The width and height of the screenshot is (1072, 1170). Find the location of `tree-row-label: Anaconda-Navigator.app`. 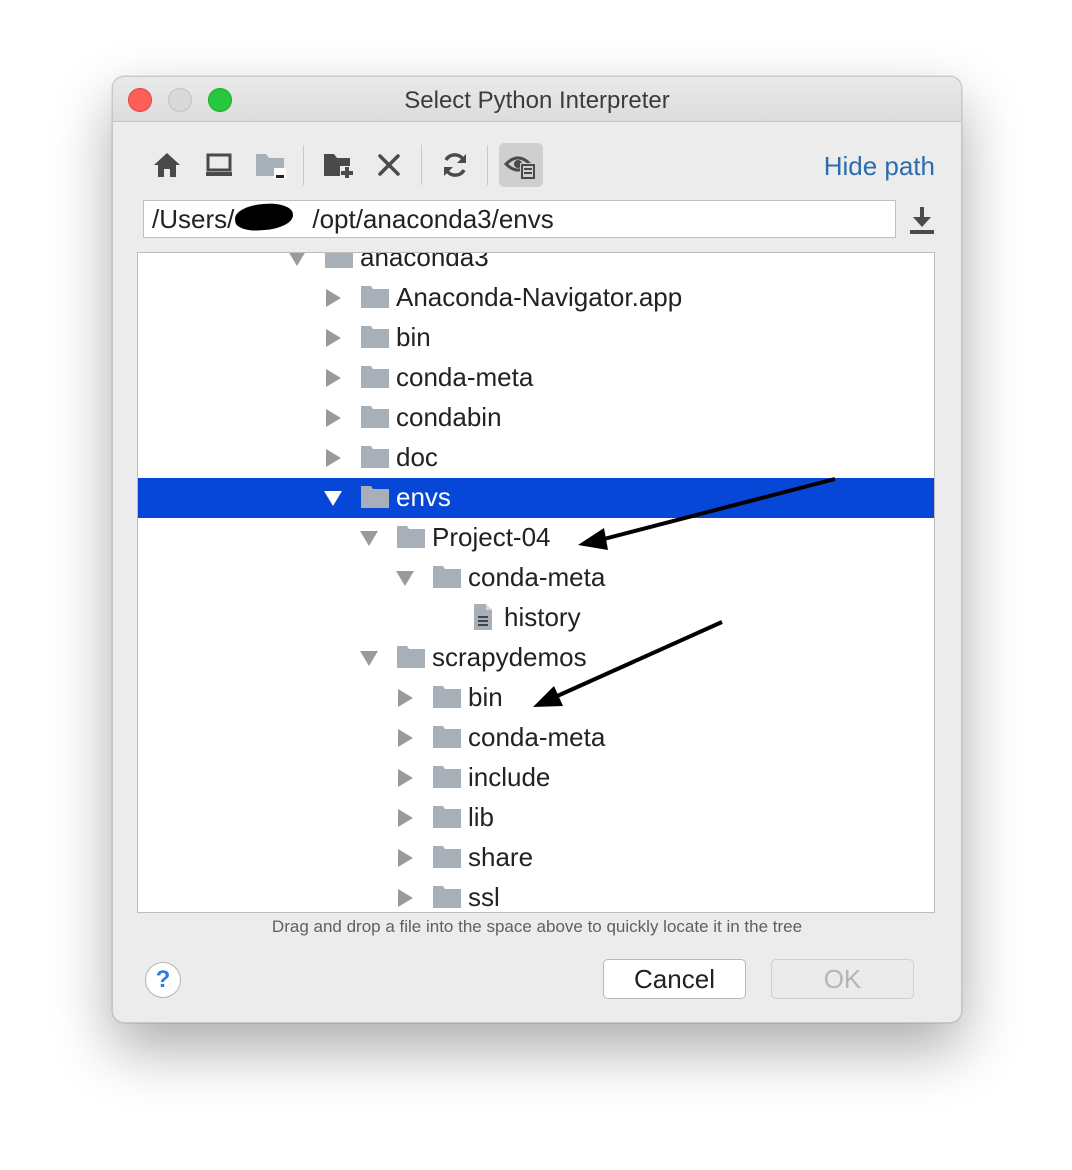

tree-row-label: Anaconda-Navigator.app is located at coordinates (539, 297).